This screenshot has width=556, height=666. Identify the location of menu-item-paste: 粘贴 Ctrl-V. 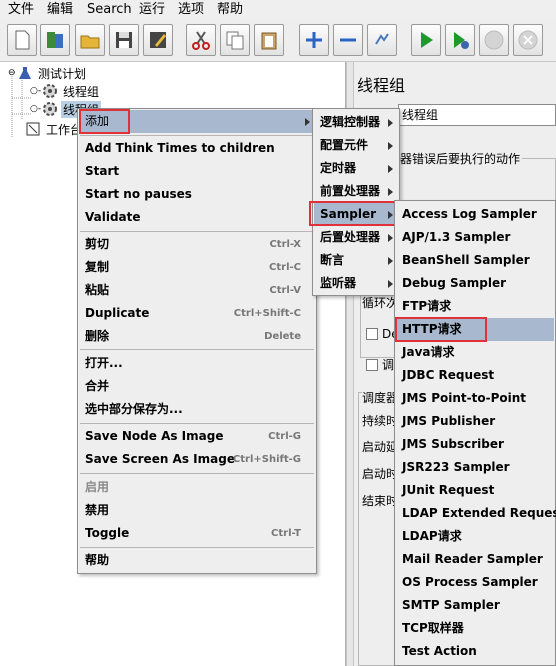
(197, 290).